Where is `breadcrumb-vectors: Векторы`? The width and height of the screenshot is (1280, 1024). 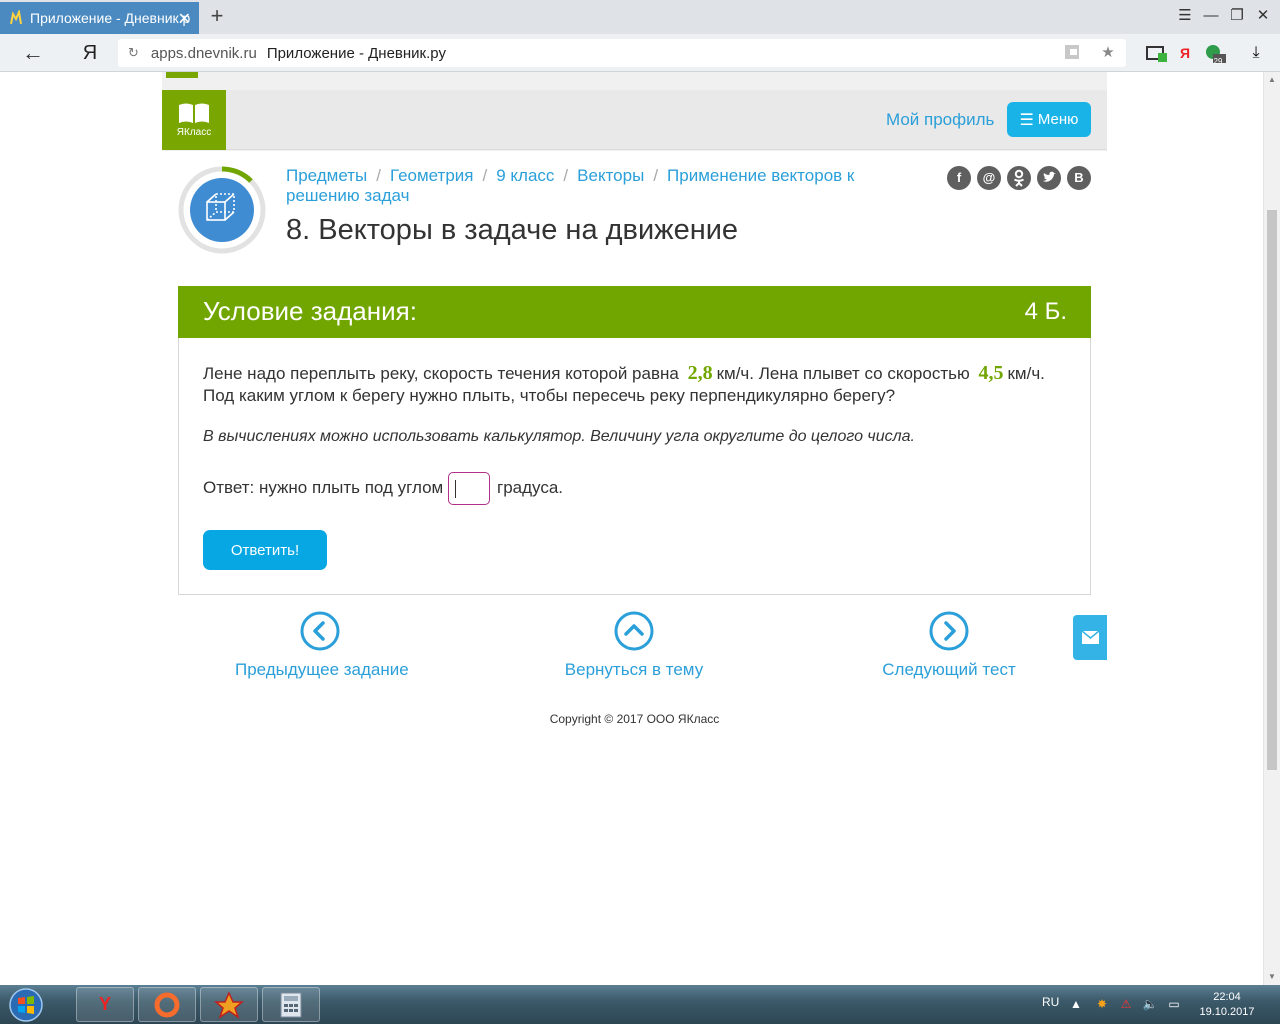 breadcrumb-vectors: Векторы is located at coordinates (610, 175).